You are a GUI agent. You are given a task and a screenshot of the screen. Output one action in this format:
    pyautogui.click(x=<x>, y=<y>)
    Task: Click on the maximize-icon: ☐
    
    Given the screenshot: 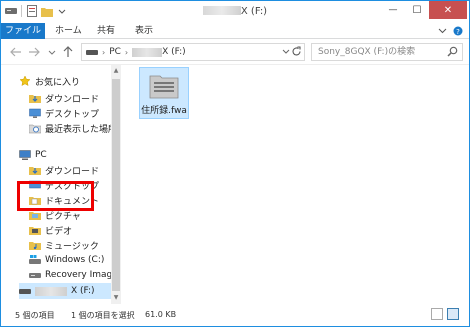 What is the action you would take?
    pyautogui.click(x=417, y=10)
    